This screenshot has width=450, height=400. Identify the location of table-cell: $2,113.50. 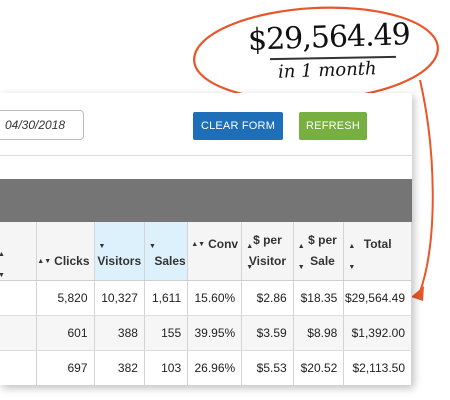
(377, 367).